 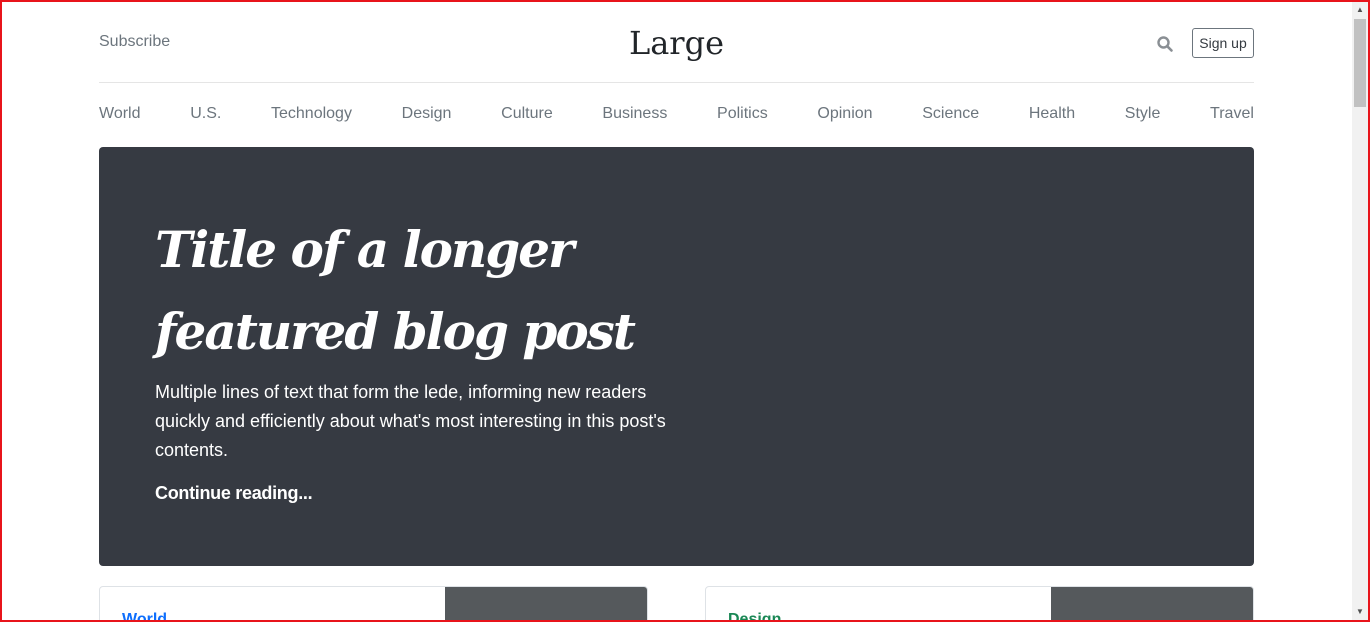 What do you see at coordinates (634, 114) in the screenshot?
I see `nav-item-business: Business` at bounding box center [634, 114].